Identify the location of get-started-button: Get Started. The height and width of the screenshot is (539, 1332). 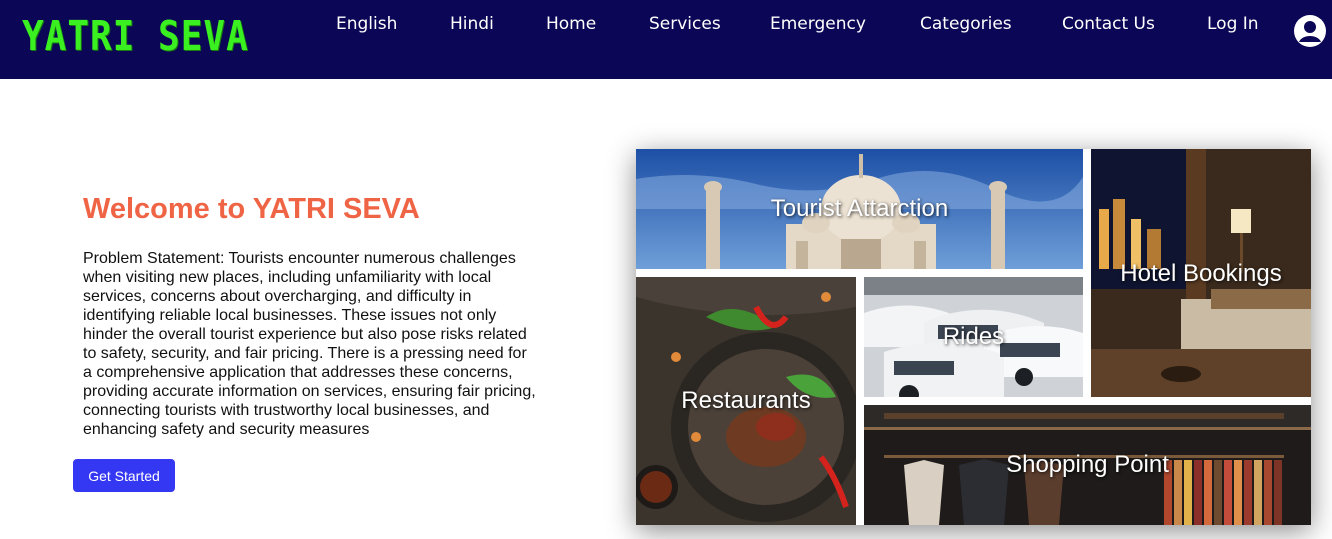
(124, 475).